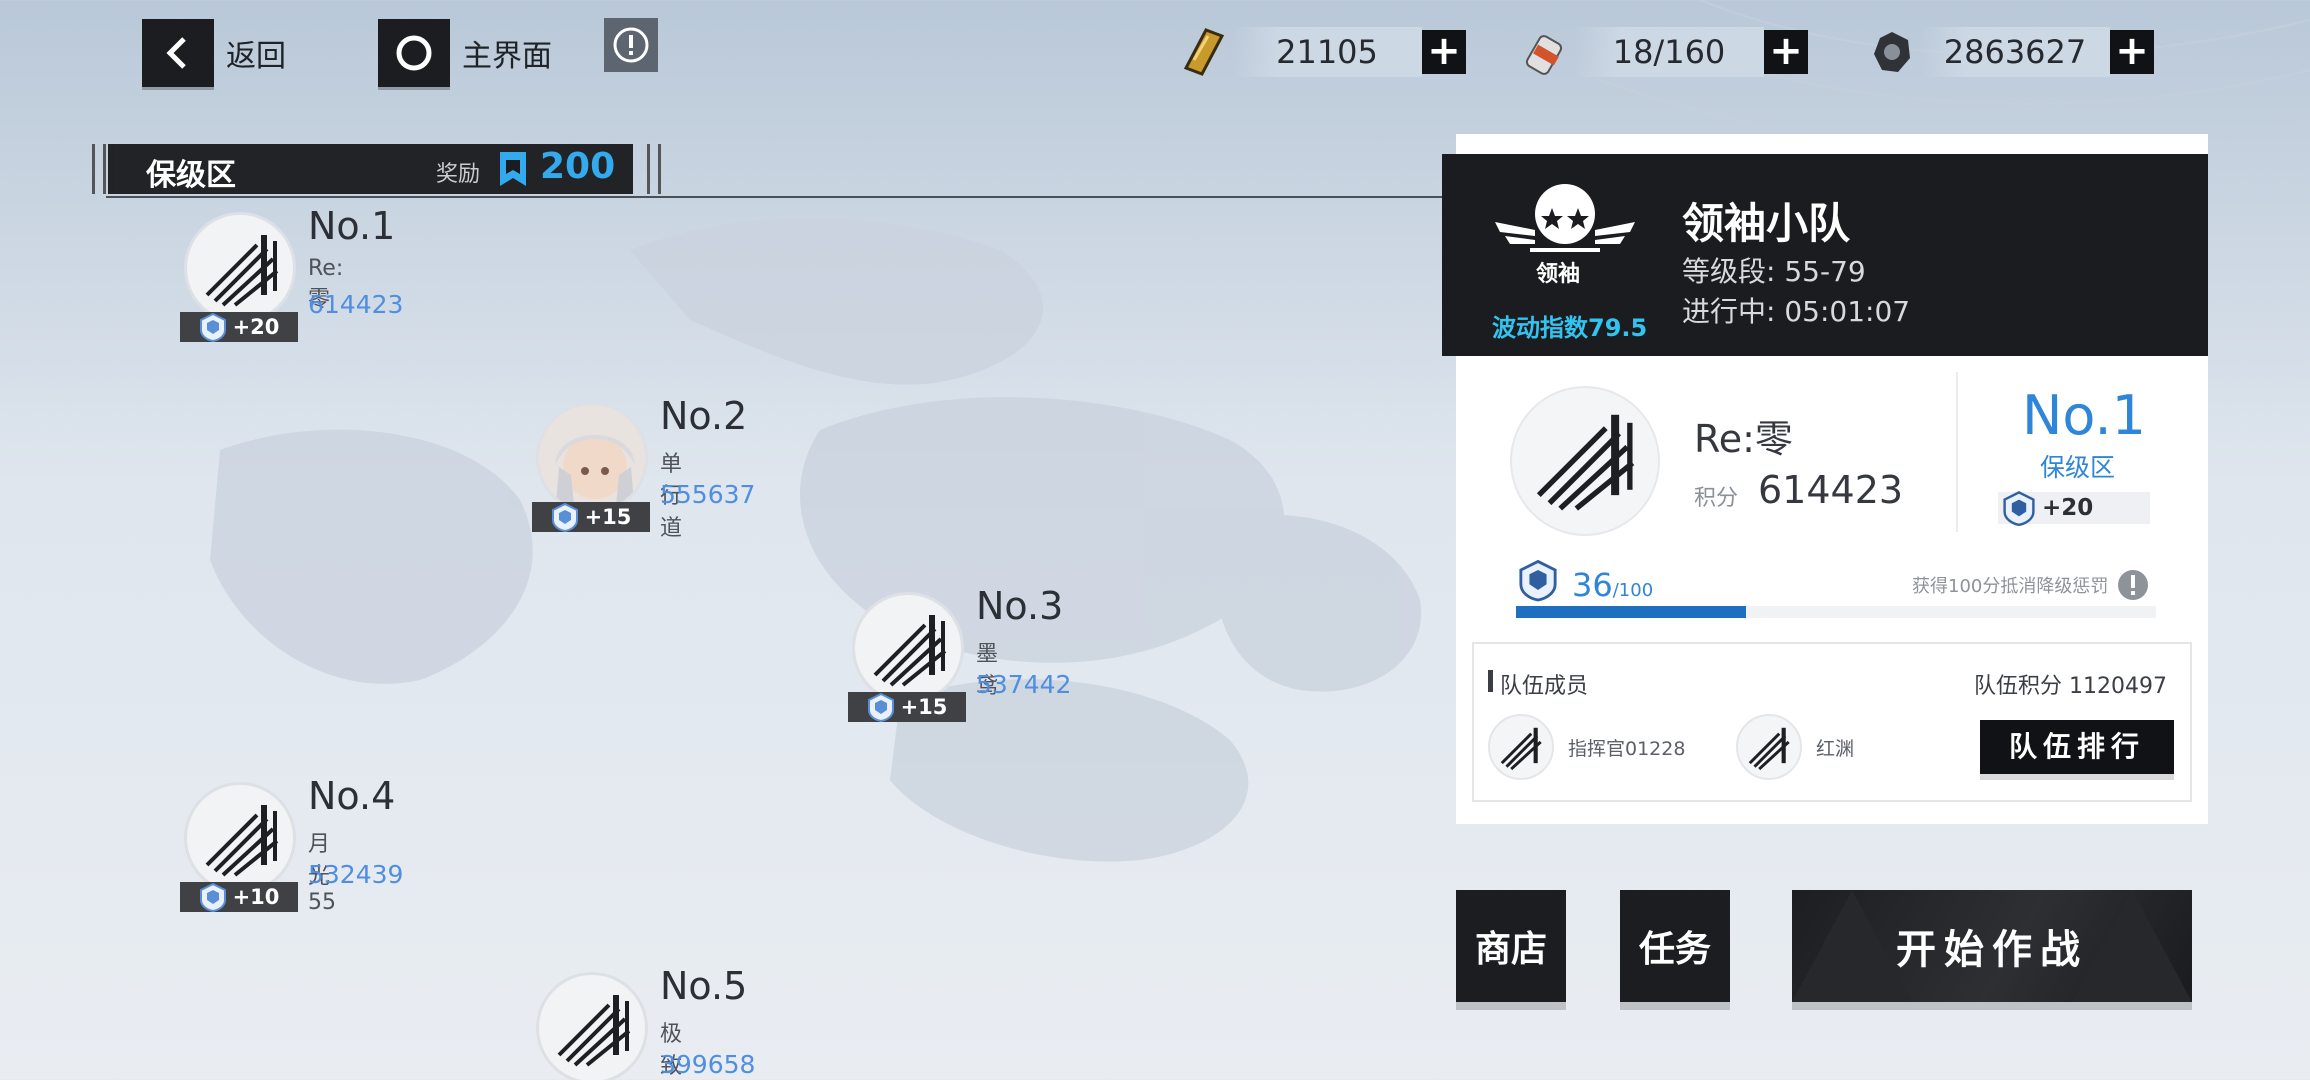  Describe the element at coordinates (1544, 686) in the screenshot. I see `members-title: 队伍成员` at that location.